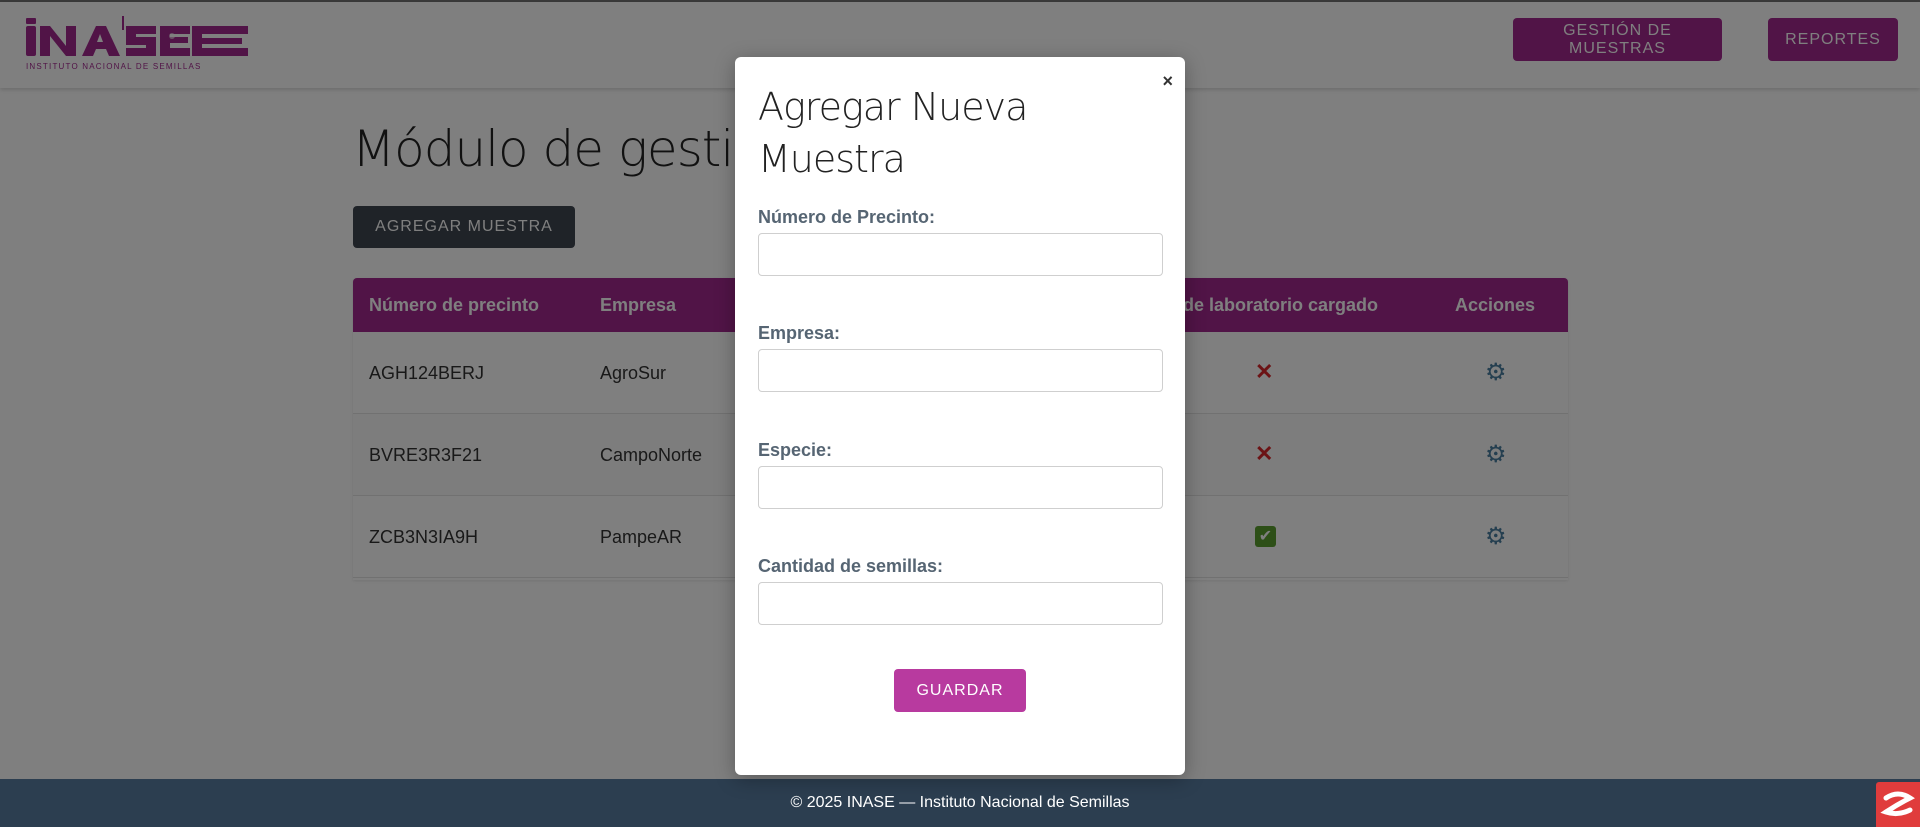 The height and width of the screenshot is (827, 1920). I want to click on corner-badge-icon, so click(1898, 804).